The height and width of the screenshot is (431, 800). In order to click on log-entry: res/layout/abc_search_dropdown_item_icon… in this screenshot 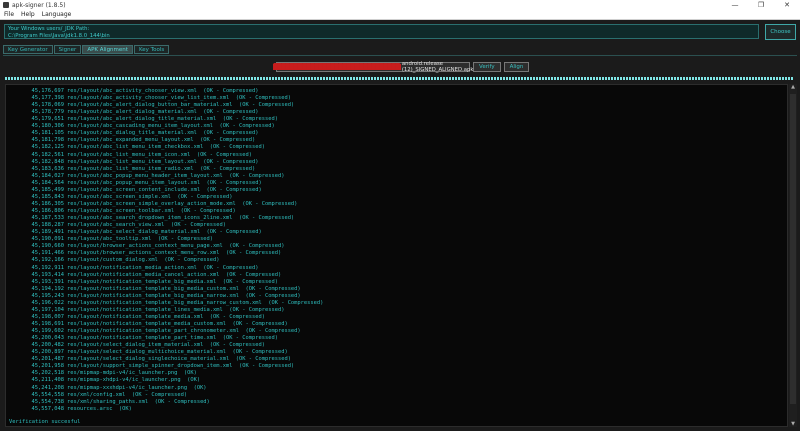, I will do `click(181, 218)`.